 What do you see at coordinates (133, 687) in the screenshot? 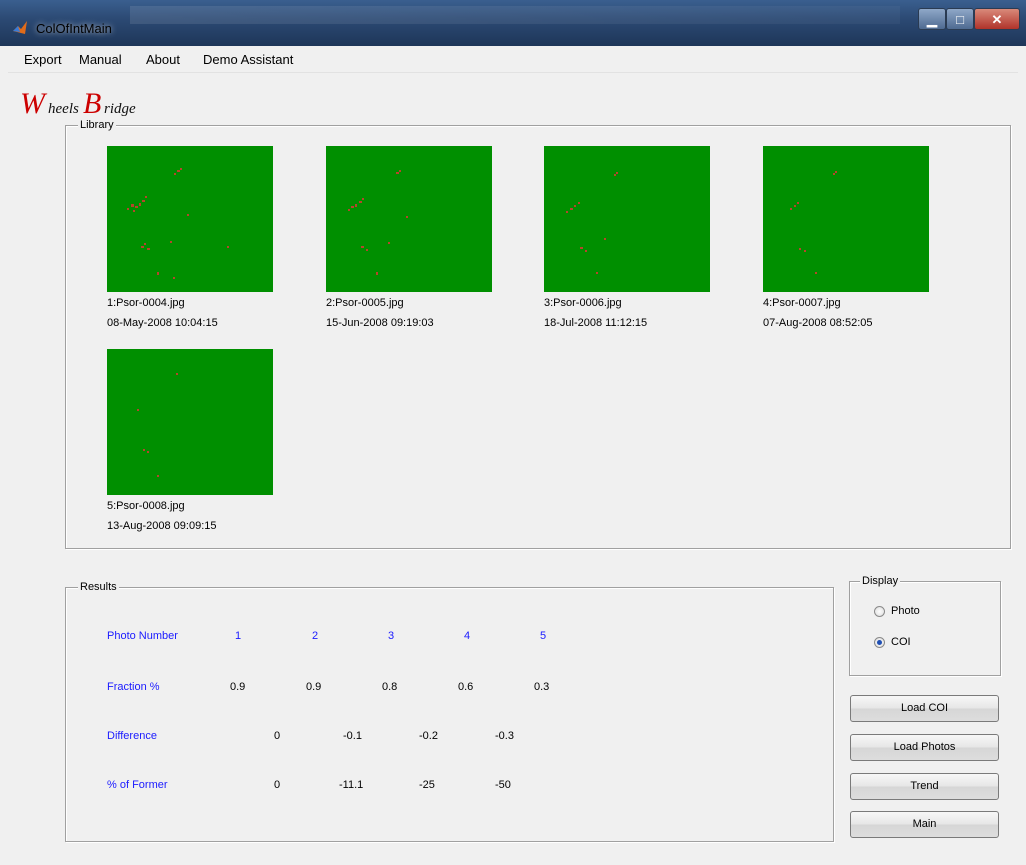
I see `fraction-label: Fraction %` at bounding box center [133, 687].